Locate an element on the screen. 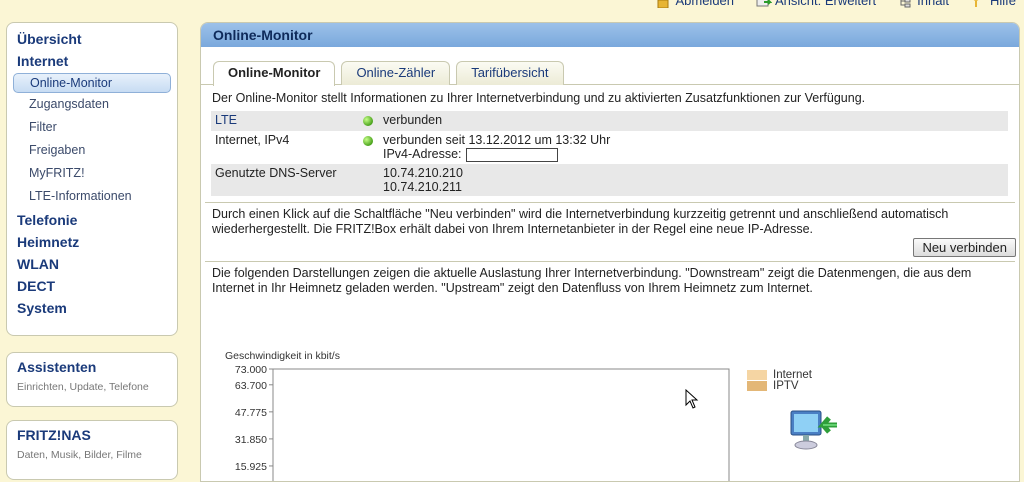 The width and height of the screenshot is (1024, 482). y-tick-label: 73.000 is located at coordinates (251, 370).